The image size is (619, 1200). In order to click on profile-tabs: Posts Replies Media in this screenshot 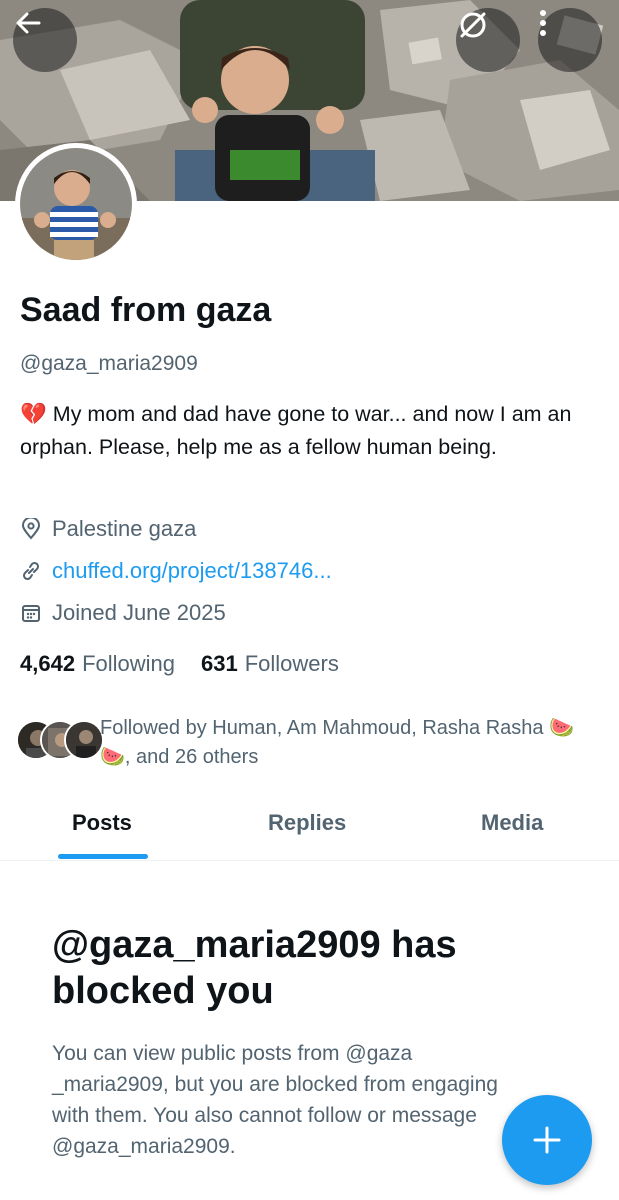, I will do `click(309, 830)`.